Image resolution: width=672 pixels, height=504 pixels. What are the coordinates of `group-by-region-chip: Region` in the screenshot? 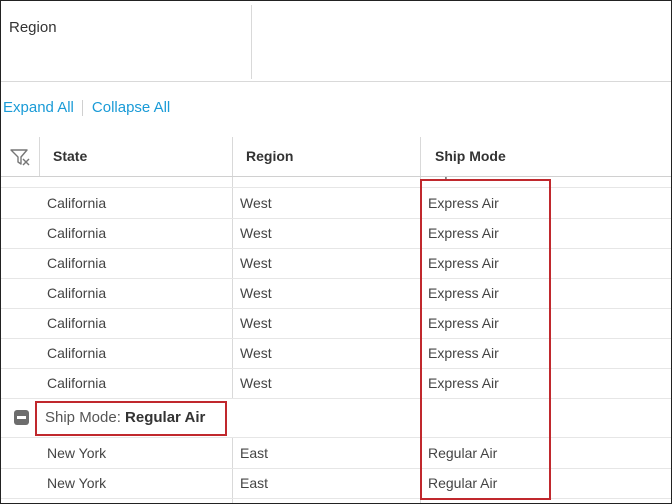 It's located at (126, 42).